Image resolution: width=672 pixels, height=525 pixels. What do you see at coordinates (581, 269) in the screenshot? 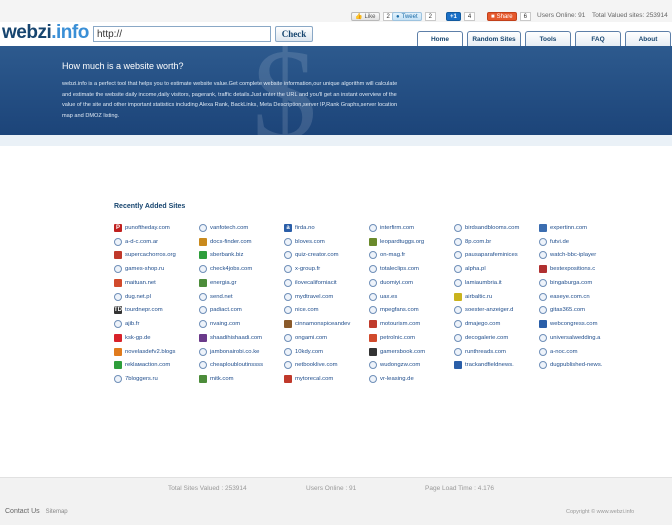
I see `recent-site-link: bestexpositions.c` at bounding box center [581, 269].